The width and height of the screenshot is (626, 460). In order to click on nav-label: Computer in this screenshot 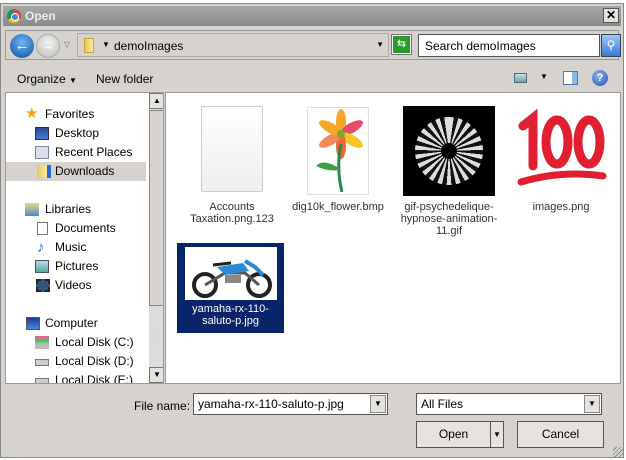, I will do `click(71, 323)`.